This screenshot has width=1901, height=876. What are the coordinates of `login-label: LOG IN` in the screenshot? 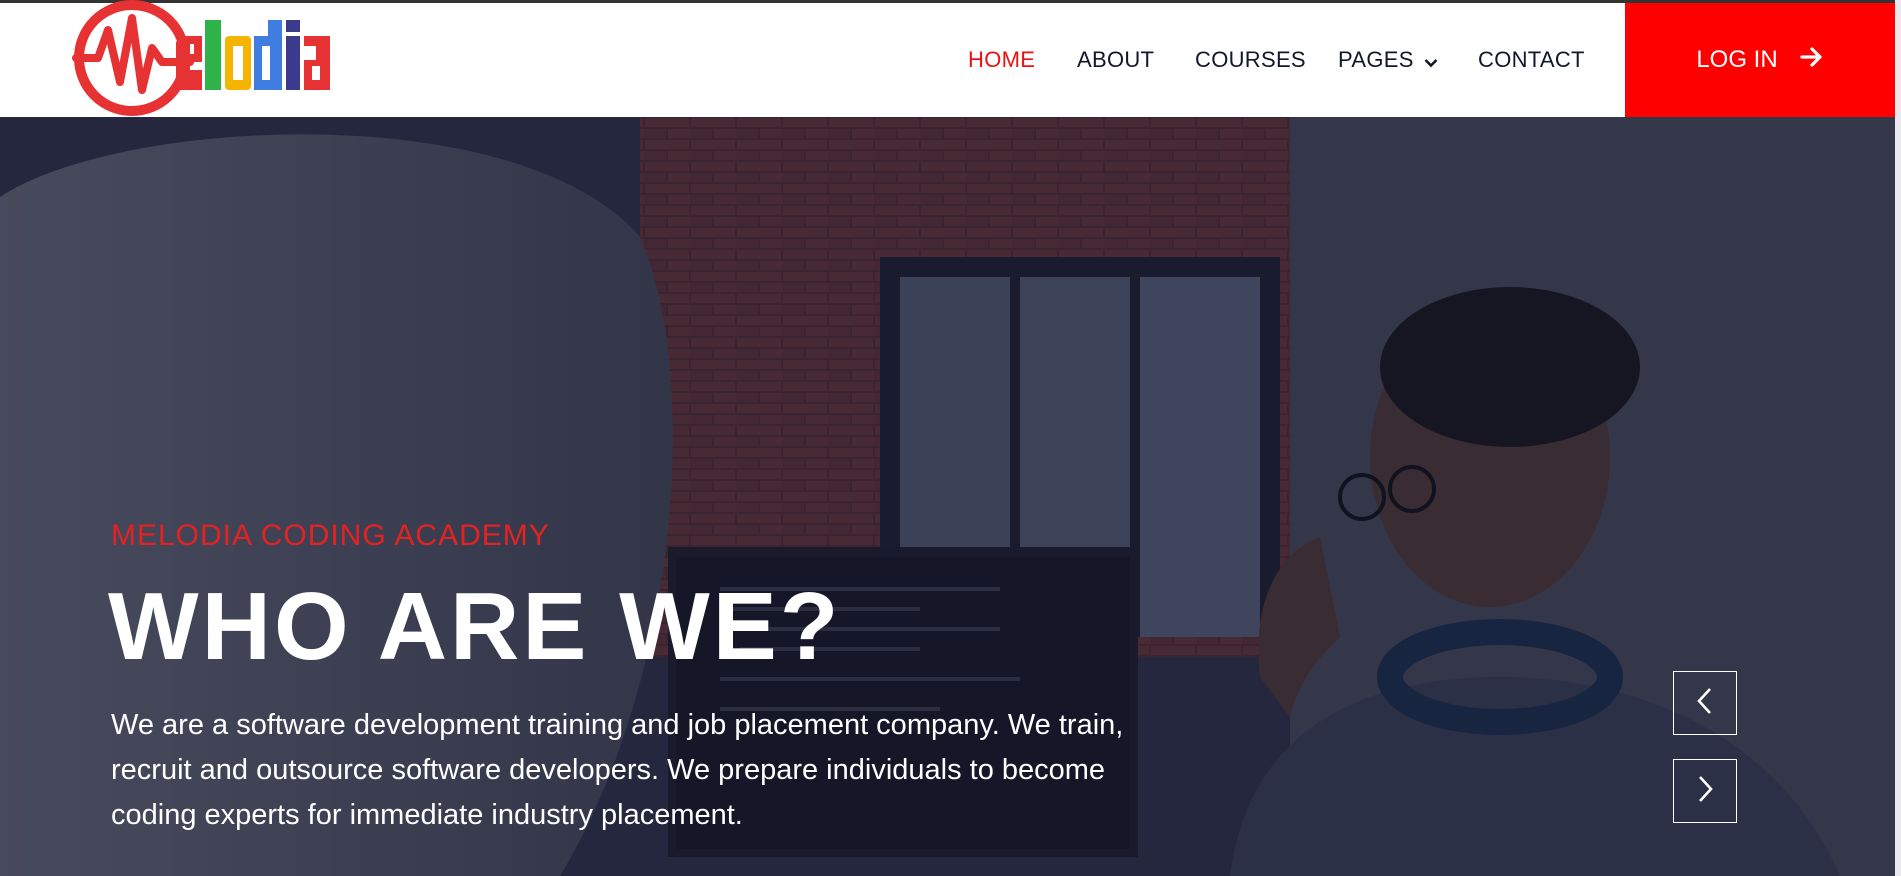 It's located at (1737, 59).